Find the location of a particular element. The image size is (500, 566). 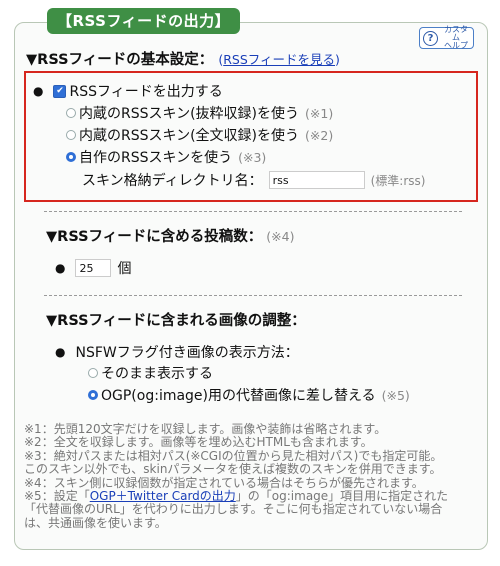

skin-option-custom: 自作のRSSスキンを使う (※3) is located at coordinates (166, 157).